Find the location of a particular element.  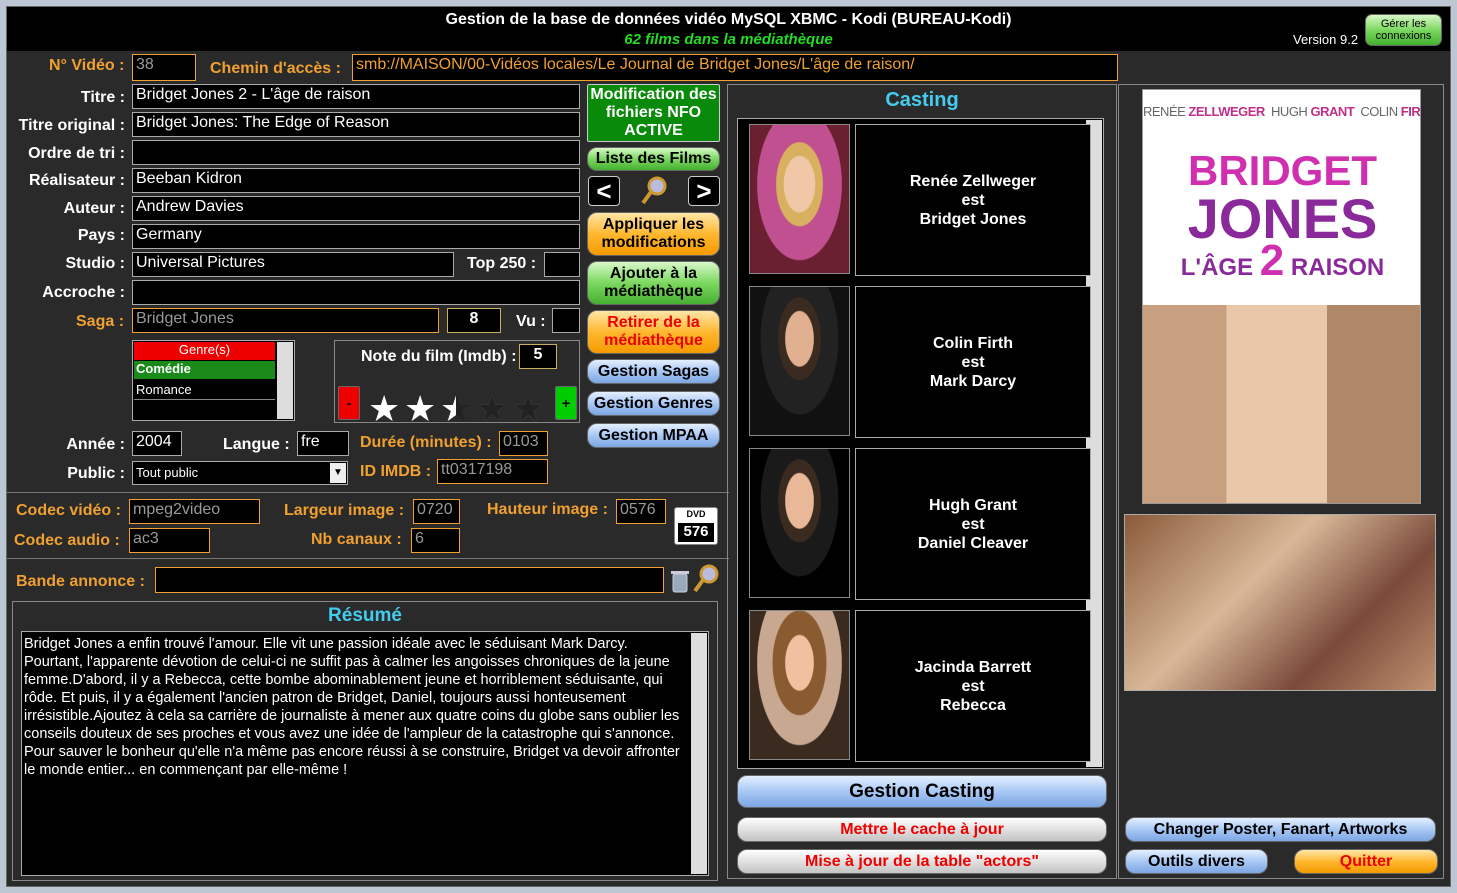

height-label: Hauteur image : is located at coordinates (547, 509).